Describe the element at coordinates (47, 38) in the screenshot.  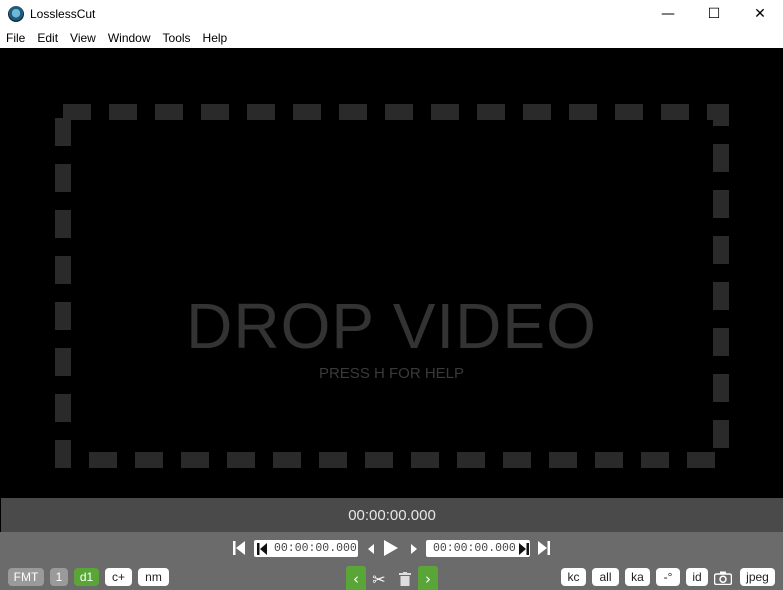
I see `menu-edit: Edit` at that location.